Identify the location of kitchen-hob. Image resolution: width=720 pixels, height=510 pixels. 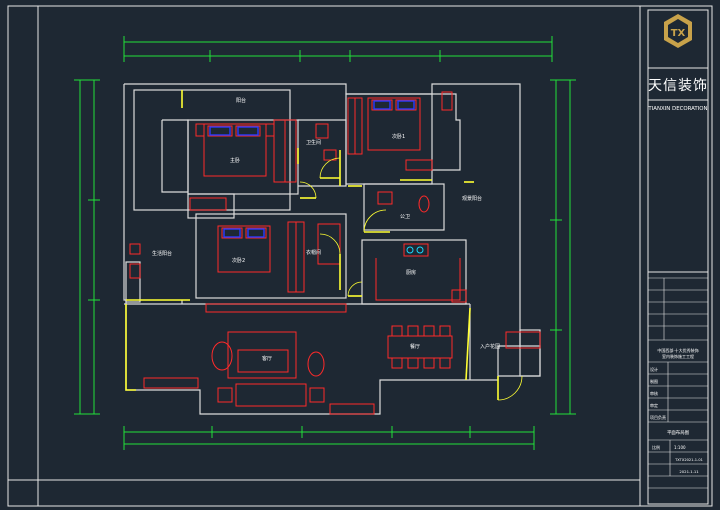
(415, 250).